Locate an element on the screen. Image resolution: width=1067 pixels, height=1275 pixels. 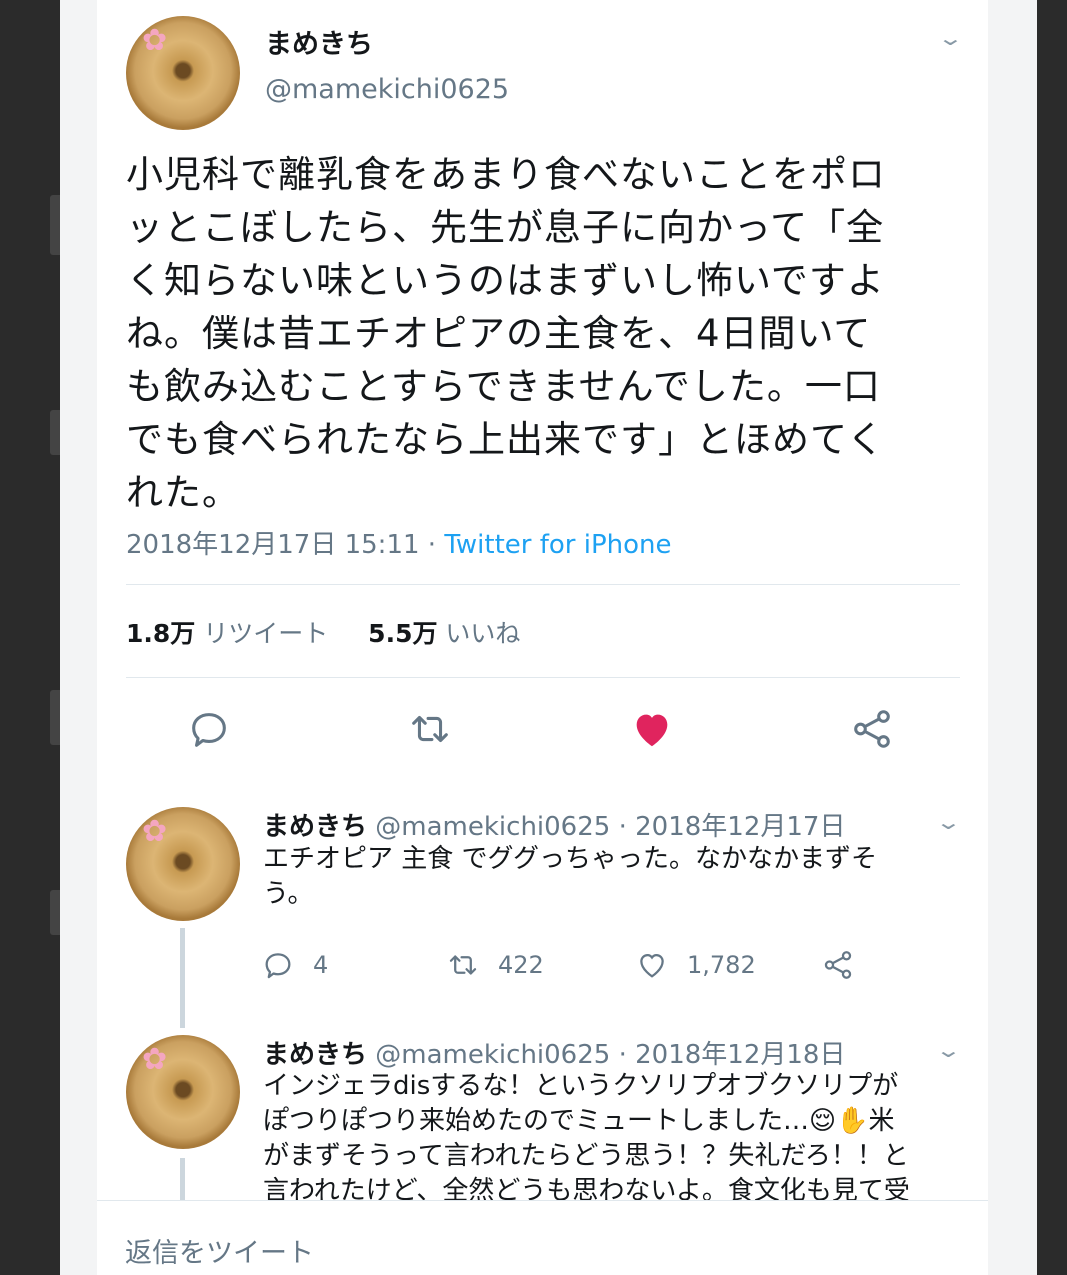
retweet-button: 422 is located at coordinates (495, 965).